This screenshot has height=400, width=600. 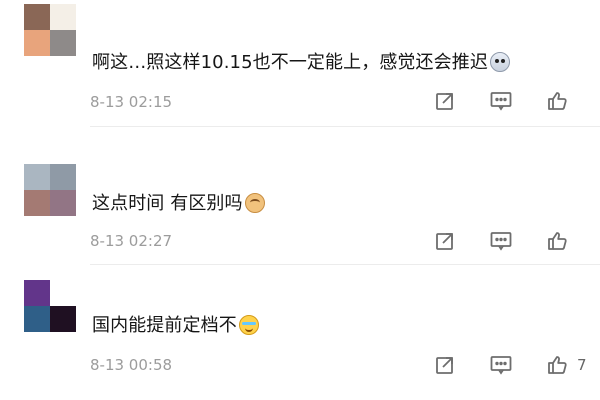 What do you see at coordinates (499, 62) in the screenshot?
I see `husky-emoji` at bounding box center [499, 62].